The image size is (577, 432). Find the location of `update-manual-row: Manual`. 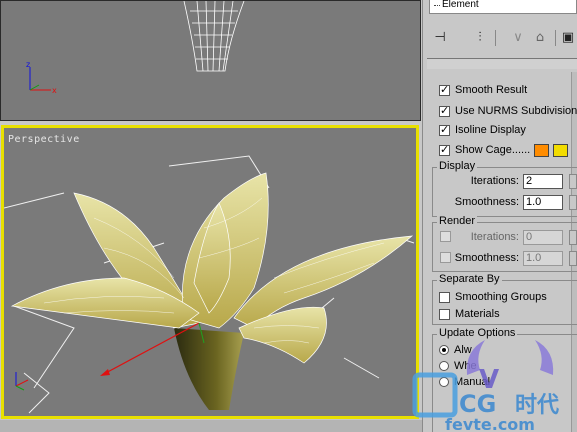

update-manual-row: Manual is located at coordinates (464, 382).